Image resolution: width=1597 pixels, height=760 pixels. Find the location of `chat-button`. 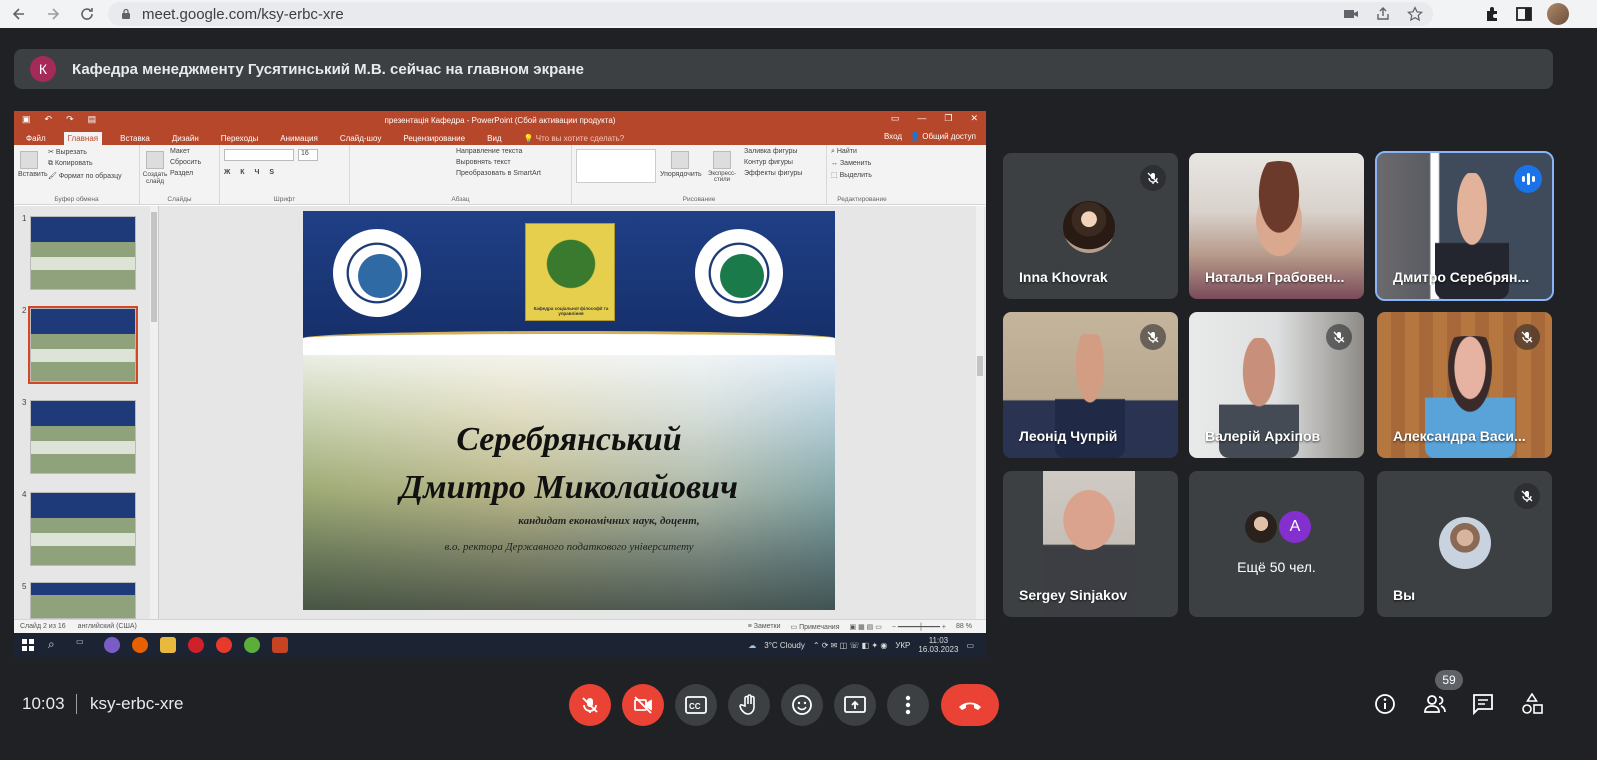

chat-button is located at coordinates (1483, 704).